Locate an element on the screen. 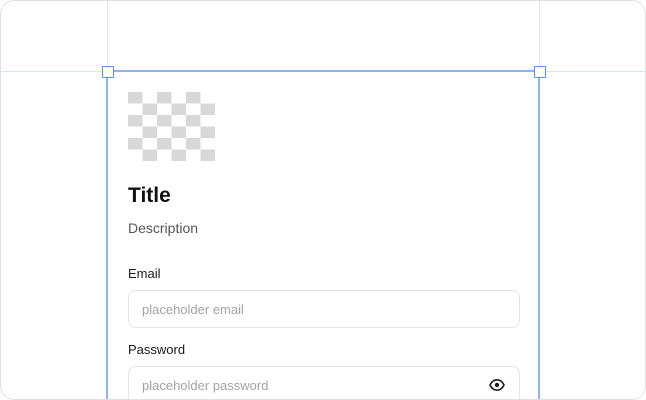 The height and width of the screenshot is (400, 646). image-placeholder-icon is located at coordinates (171, 126).